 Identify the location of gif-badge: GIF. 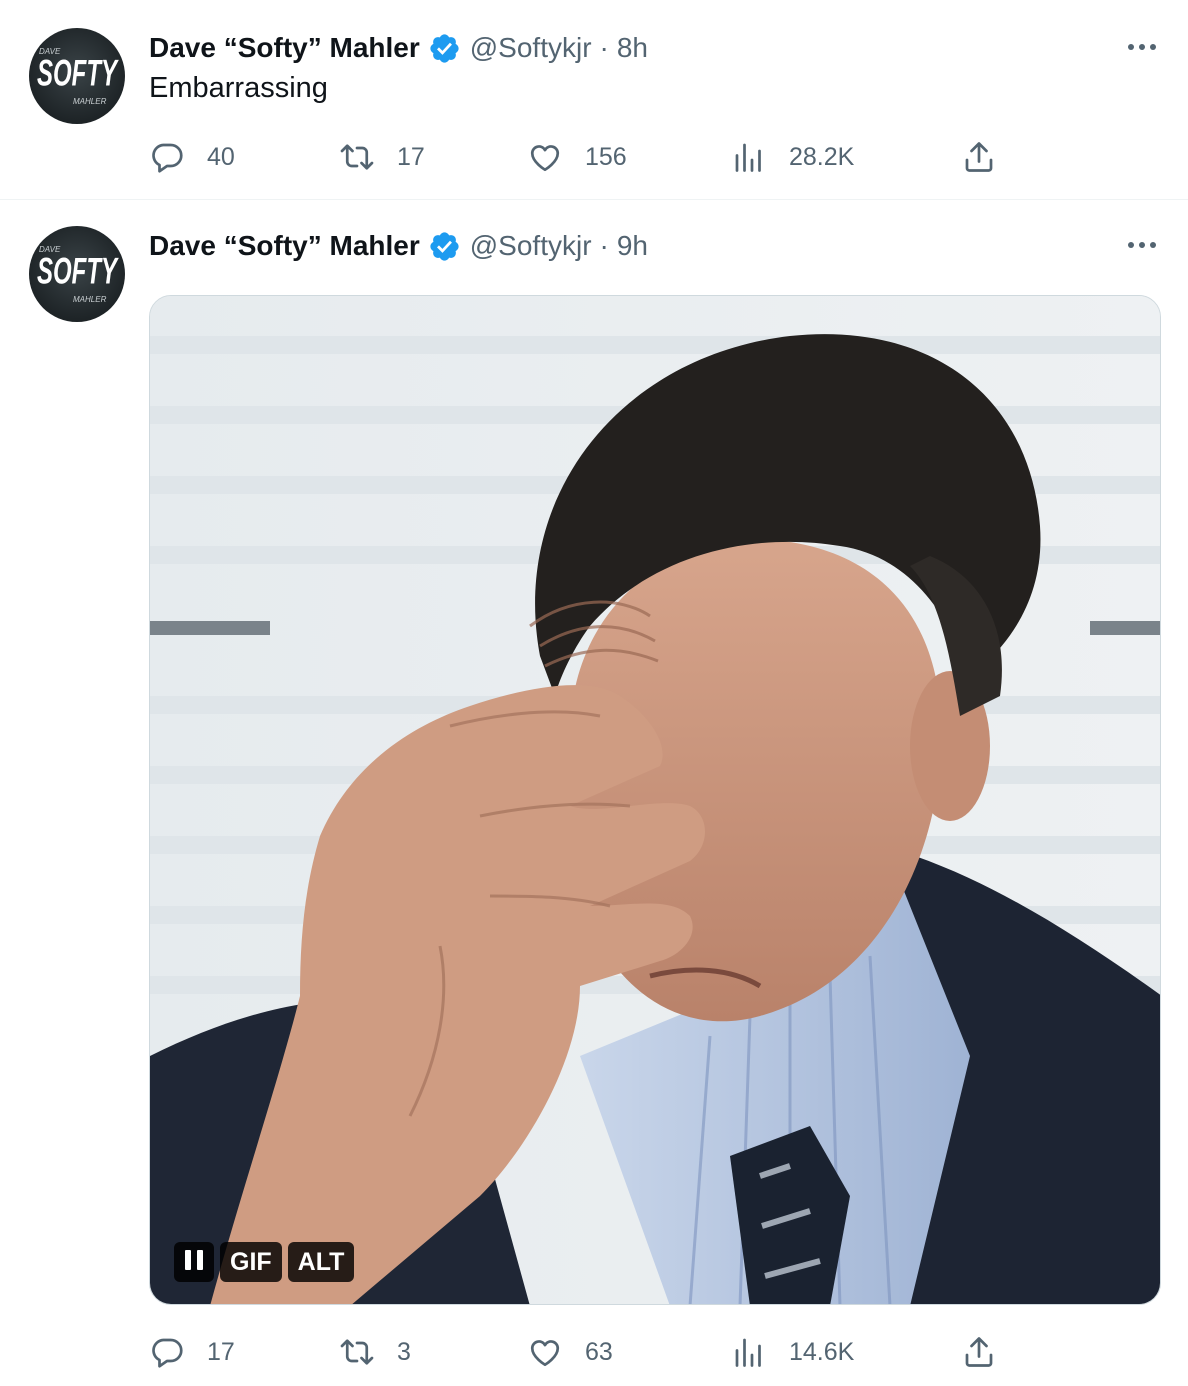
(251, 1262).